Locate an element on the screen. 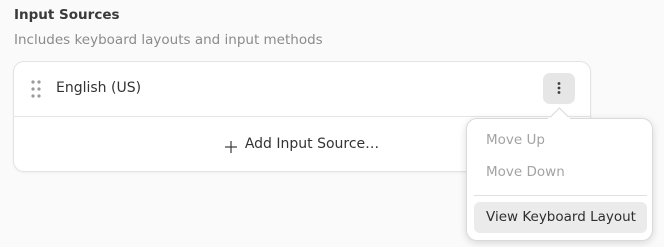  menu-separator is located at coordinates (560, 195).